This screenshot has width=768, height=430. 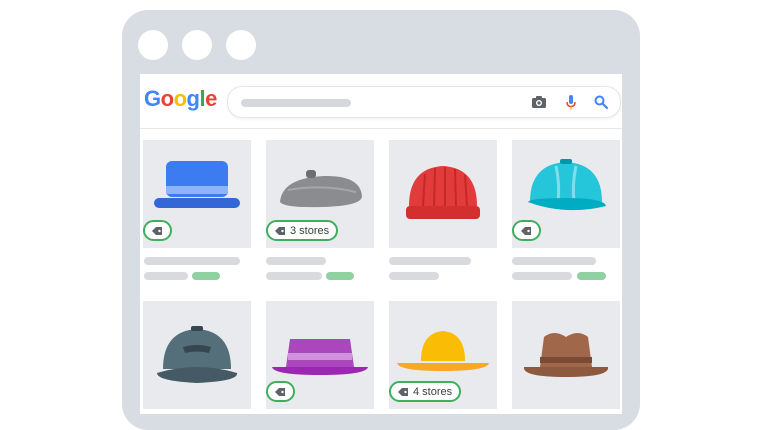 I want to click on search-input, so click(x=296, y=103).